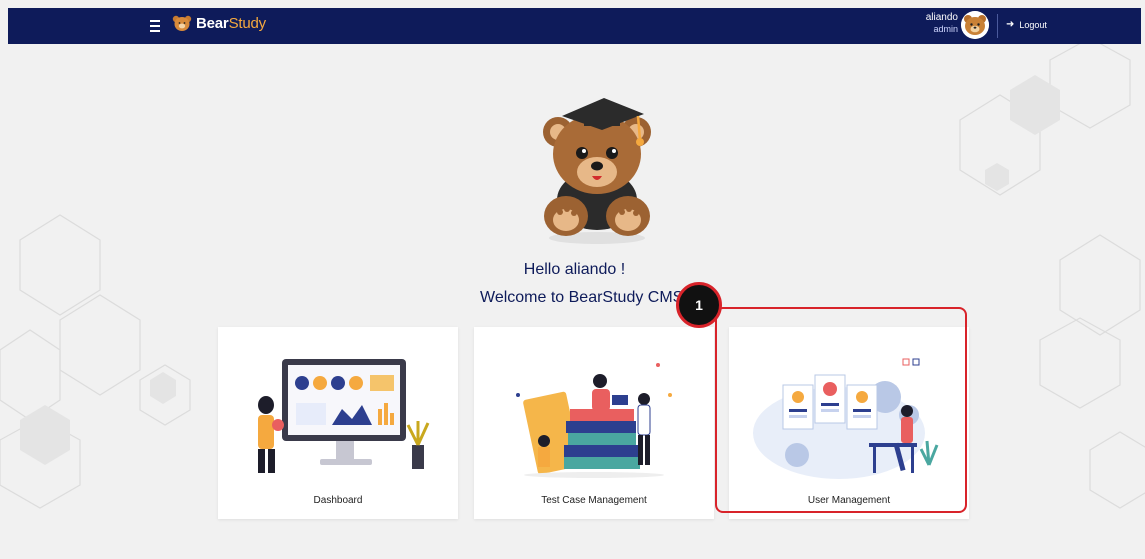 This screenshot has width=1145, height=559. Describe the element at coordinates (182, 23) in the screenshot. I see `bear-logo-icon` at that location.